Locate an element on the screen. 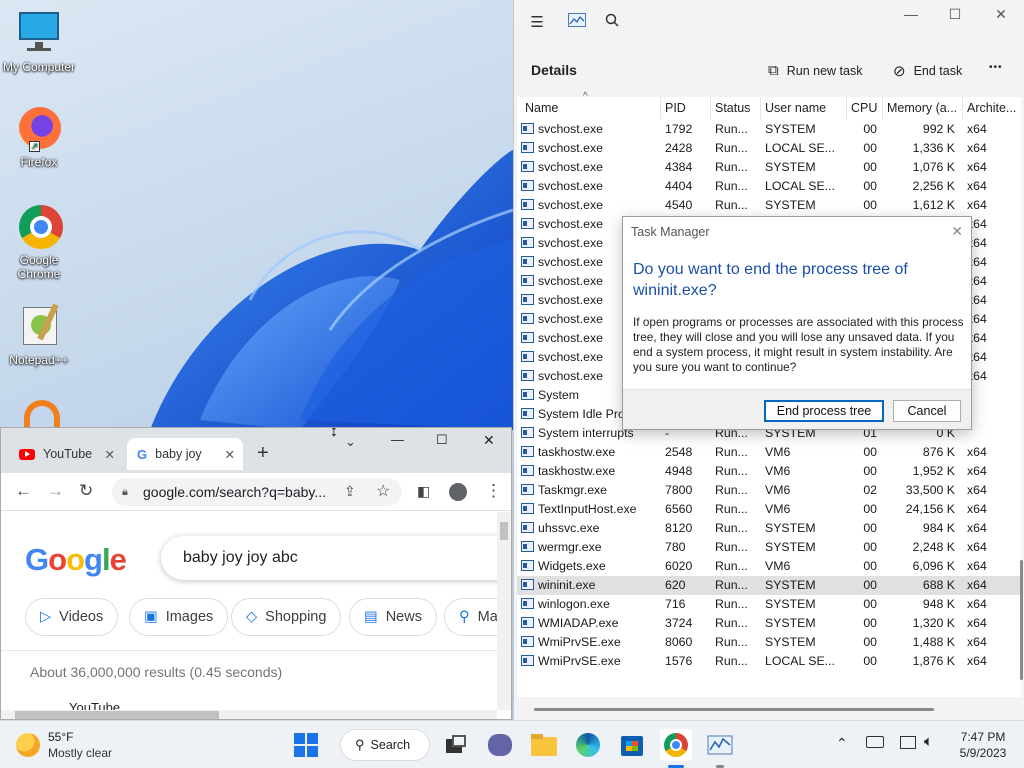  task-manager-taskbar-icon is located at coordinates (720, 745).